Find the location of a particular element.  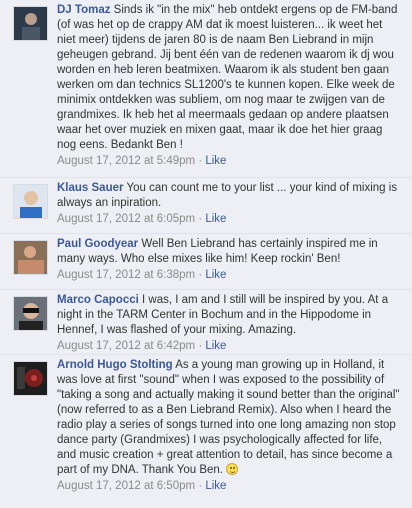

comment-meta: August 17, 2012 at 5:49pm · Like is located at coordinates (230, 161).